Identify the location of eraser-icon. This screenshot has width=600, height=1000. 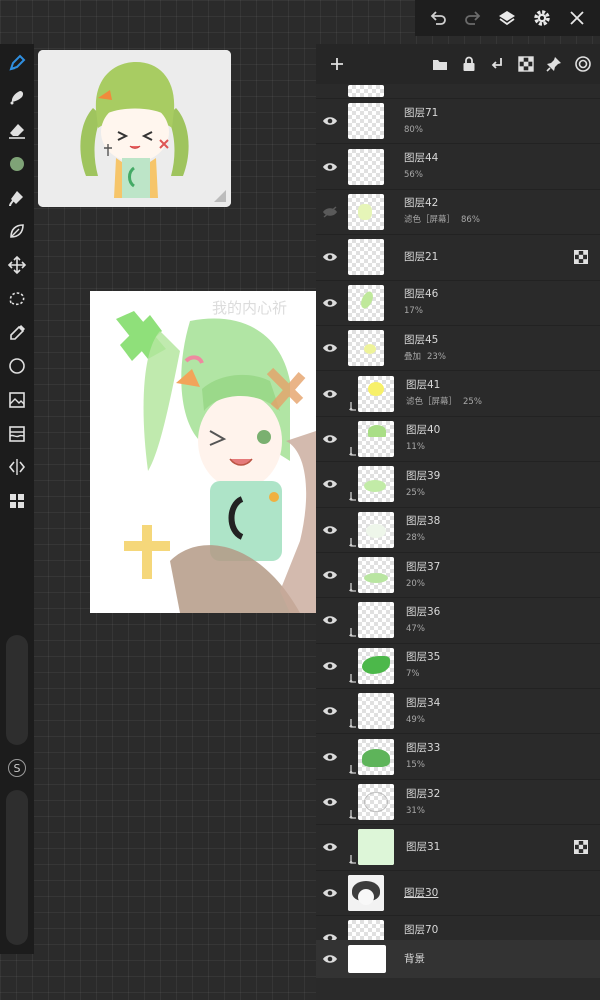
(17, 130).